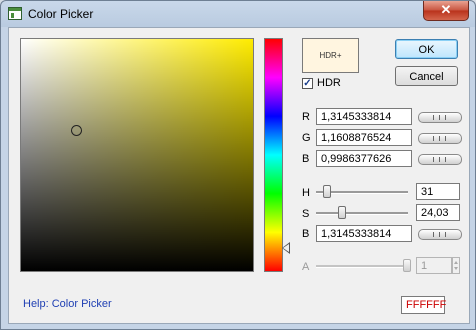 This screenshot has height=330, width=476. I want to click on alpha-slider-thumb, so click(407, 265).